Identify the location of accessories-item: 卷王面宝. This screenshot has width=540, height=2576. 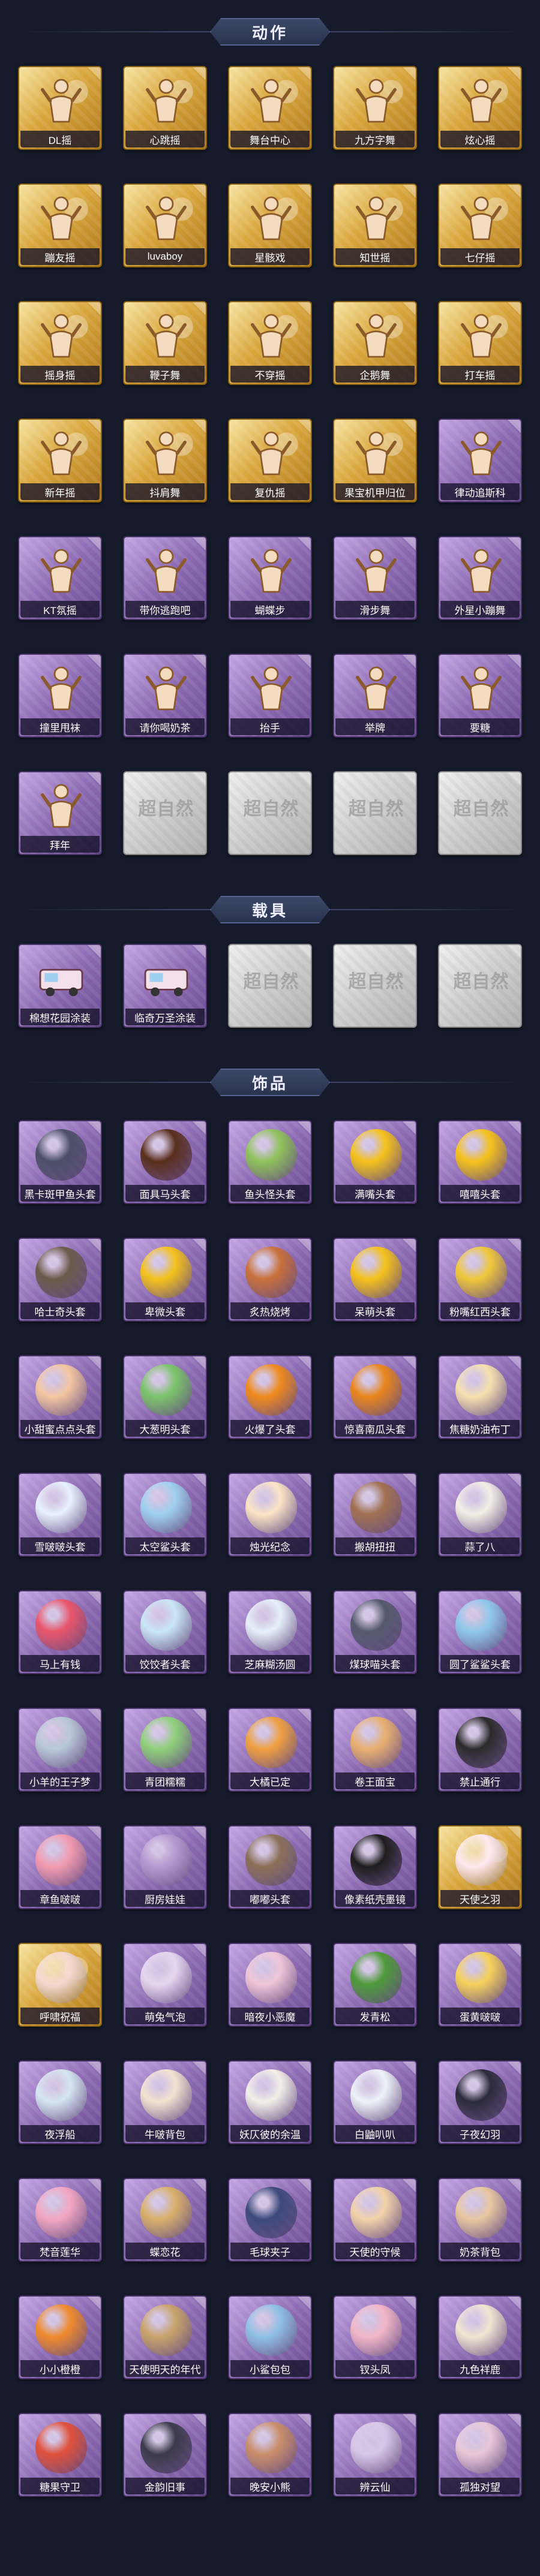
(375, 1750).